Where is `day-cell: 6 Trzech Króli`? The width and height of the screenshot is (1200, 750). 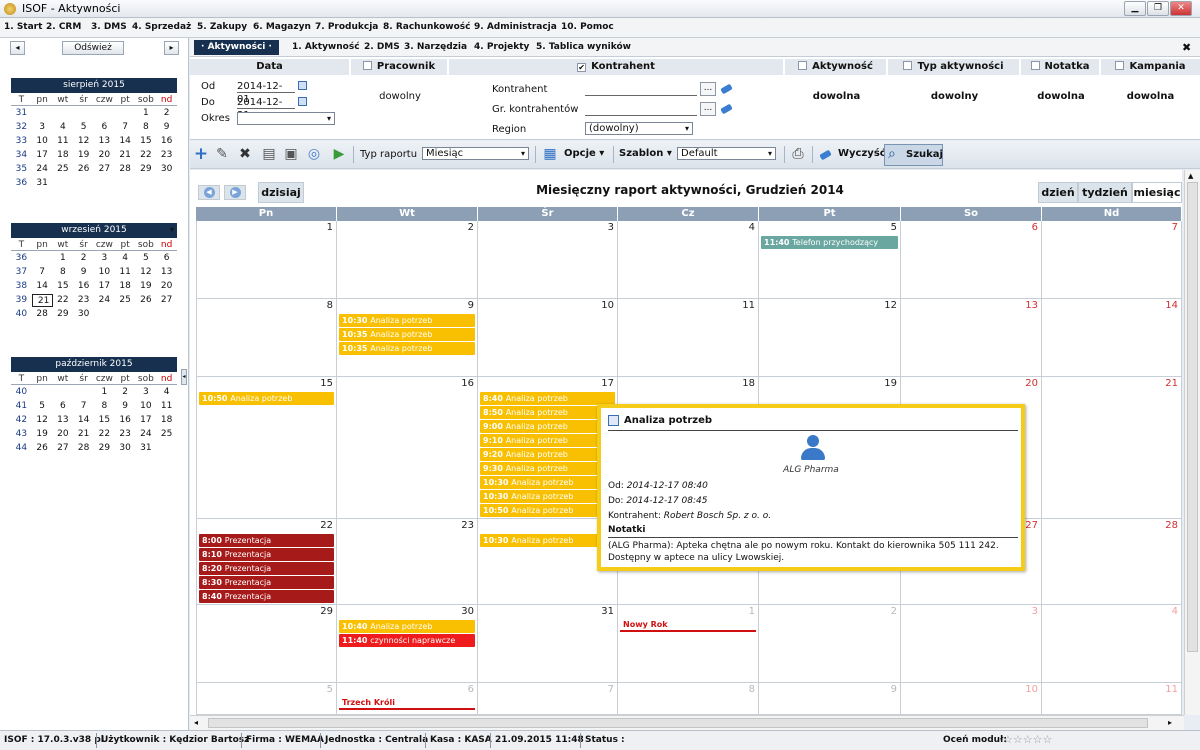
day-cell: 6 Trzech Króli is located at coordinates (407, 699).